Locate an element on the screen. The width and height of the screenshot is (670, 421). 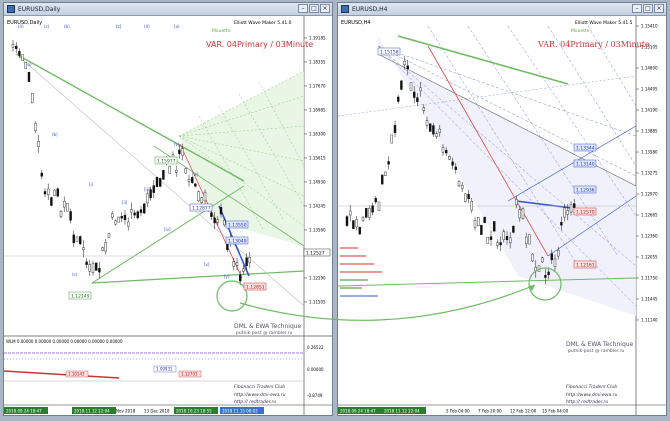
wave-tag: [w] is located at coordinates (195, 174).